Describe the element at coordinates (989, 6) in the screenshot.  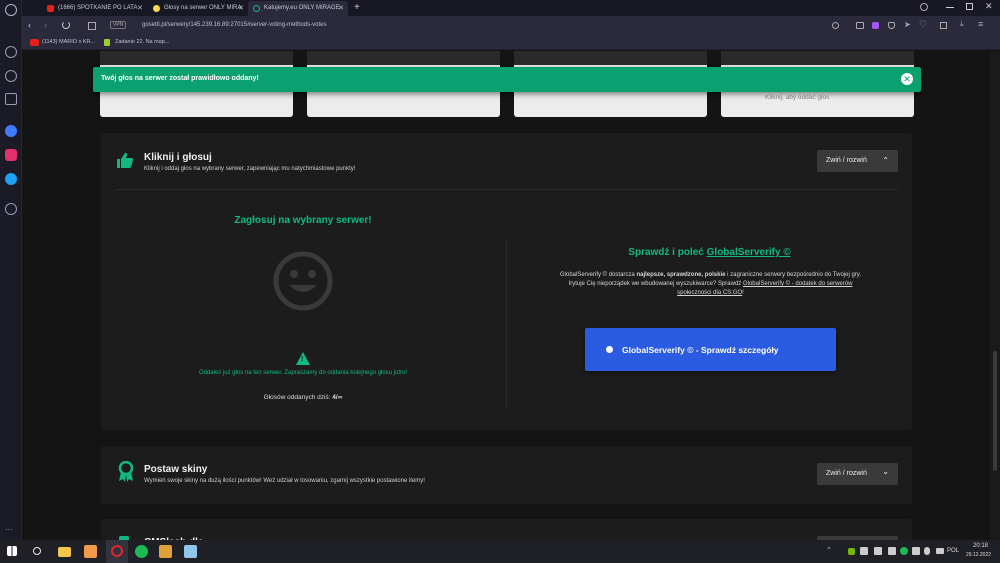
I see `close-window-icon: ✕` at that location.